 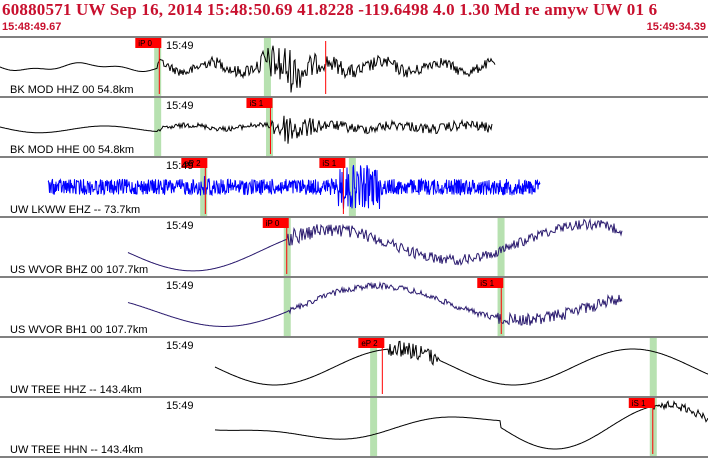 I want to click on channel-label: UW TREE HHN -- 143.4km, so click(x=76, y=450).